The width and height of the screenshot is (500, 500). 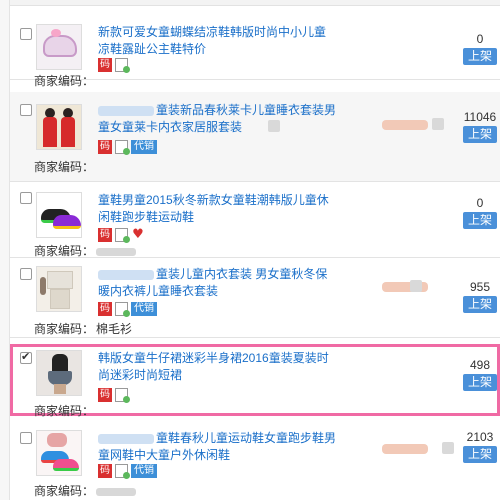 What do you see at coordinates (217, 41) in the screenshot?
I see `product-title-link: 新款可爱女童蝴蝶结凉鞋韩版时尚中小儿童凉鞋露趾公主鞋特价` at bounding box center [217, 41].